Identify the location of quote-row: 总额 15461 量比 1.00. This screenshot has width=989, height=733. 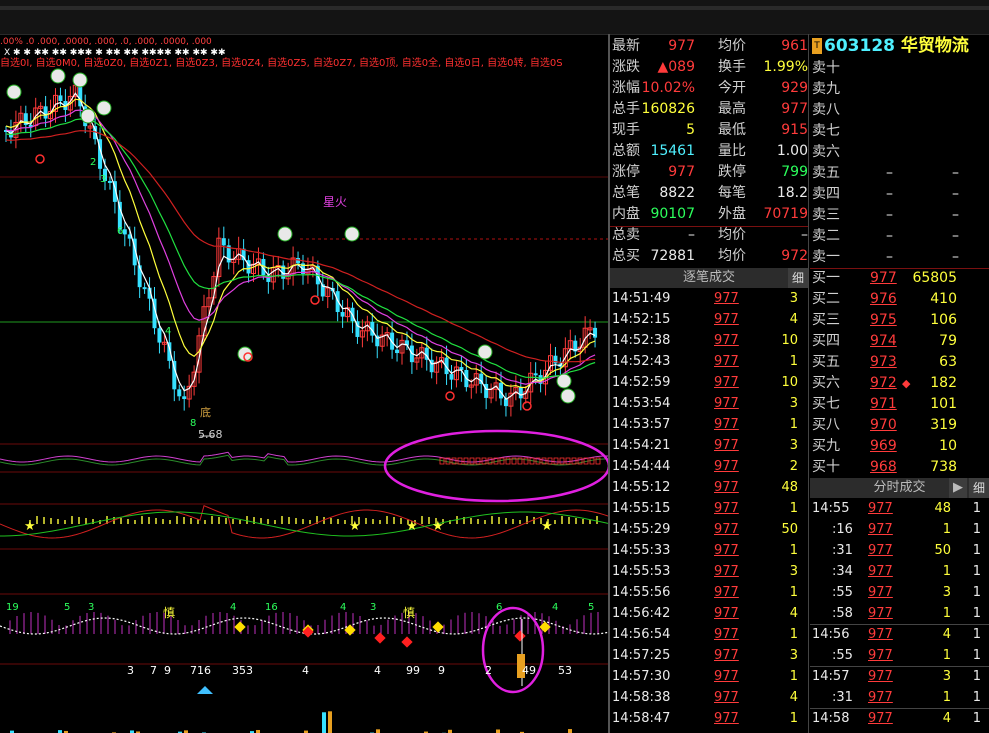
(710, 151).